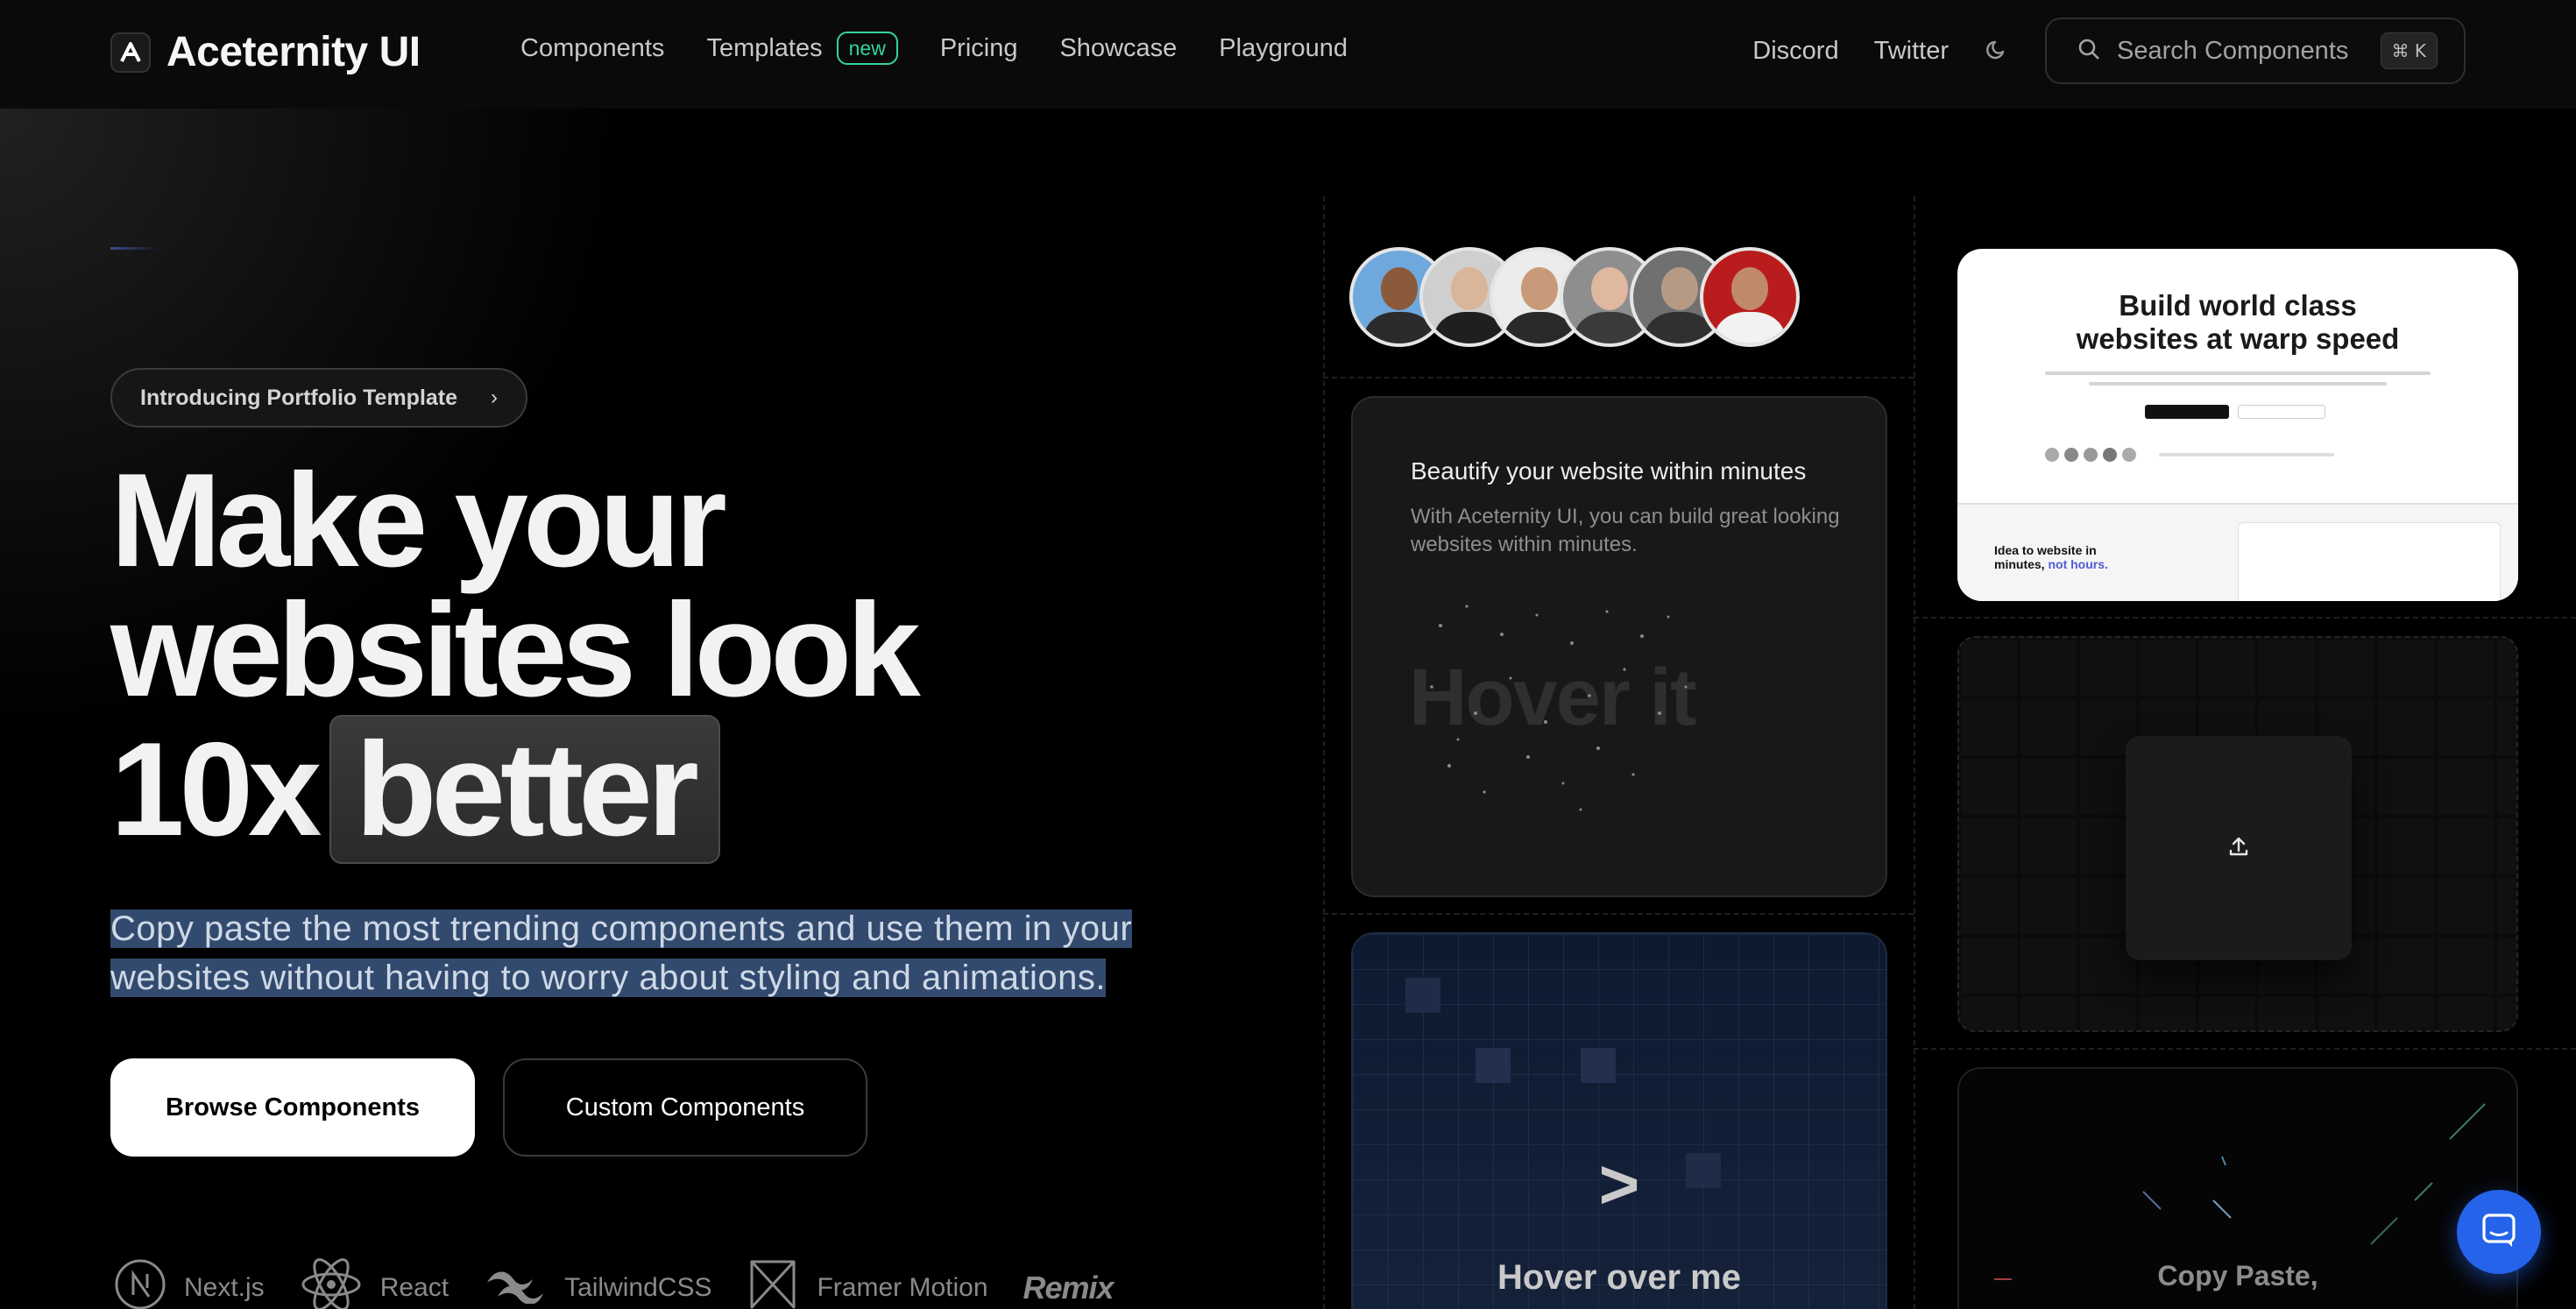 The height and width of the screenshot is (1309, 2576). I want to click on warp-preview-window, so click(2369, 561).